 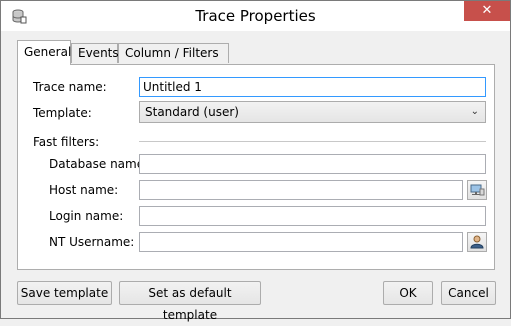 I want to click on computer-icon, so click(x=477, y=190).